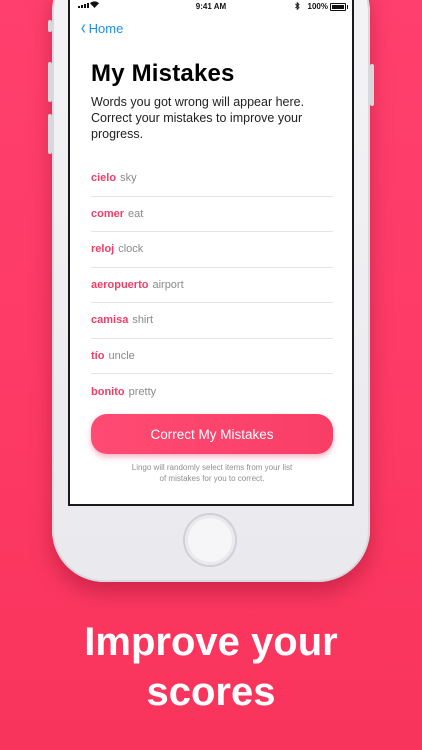 This screenshot has height=750, width=422. What do you see at coordinates (211, 642) in the screenshot?
I see `headline-line-1: Improve your` at bounding box center [211, 642].